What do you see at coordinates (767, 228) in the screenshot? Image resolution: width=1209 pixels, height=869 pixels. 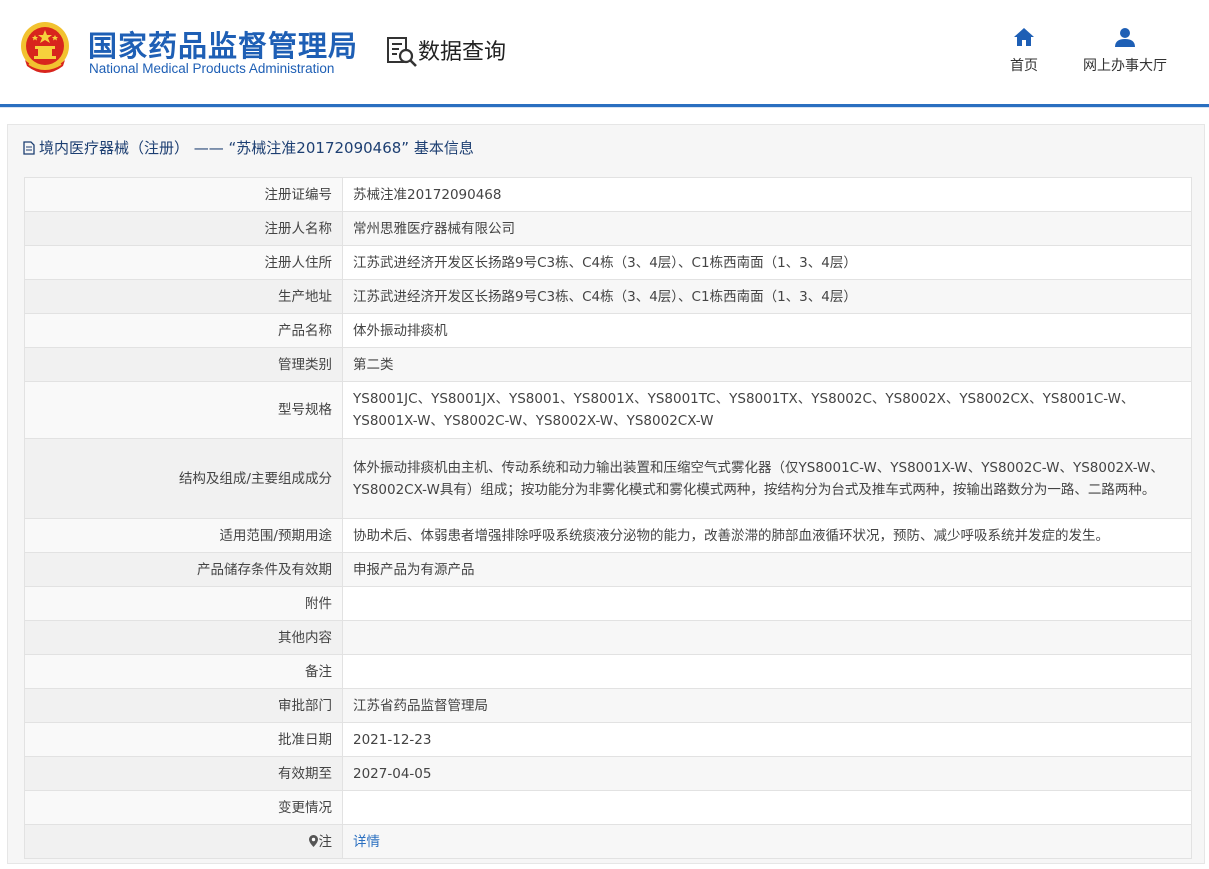 I see `row-value: 常州思雅医疗器械有限公司` at bounding box center [767, 228].